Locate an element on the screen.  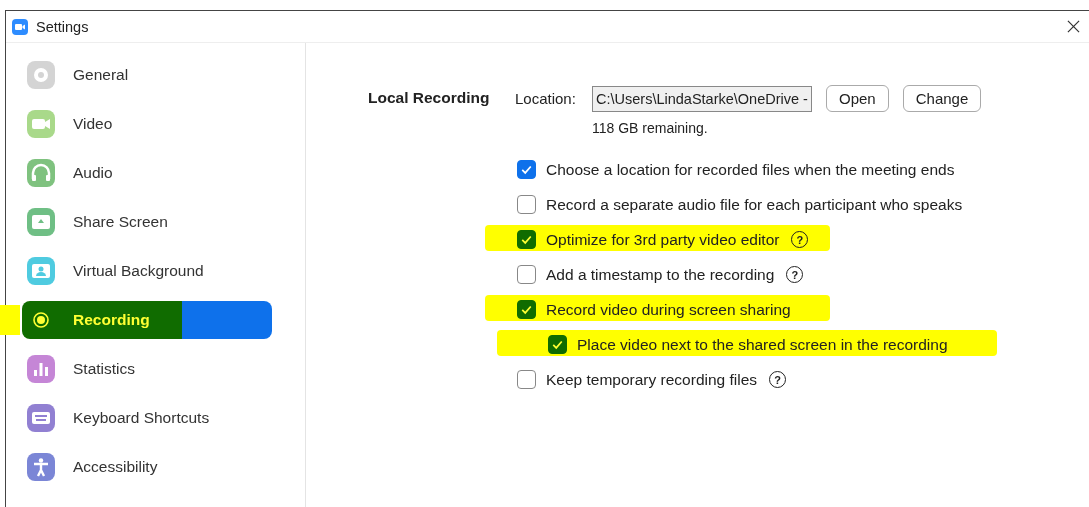
option-label: Add a timestamp to the recording is located at coordinates (660, 274).